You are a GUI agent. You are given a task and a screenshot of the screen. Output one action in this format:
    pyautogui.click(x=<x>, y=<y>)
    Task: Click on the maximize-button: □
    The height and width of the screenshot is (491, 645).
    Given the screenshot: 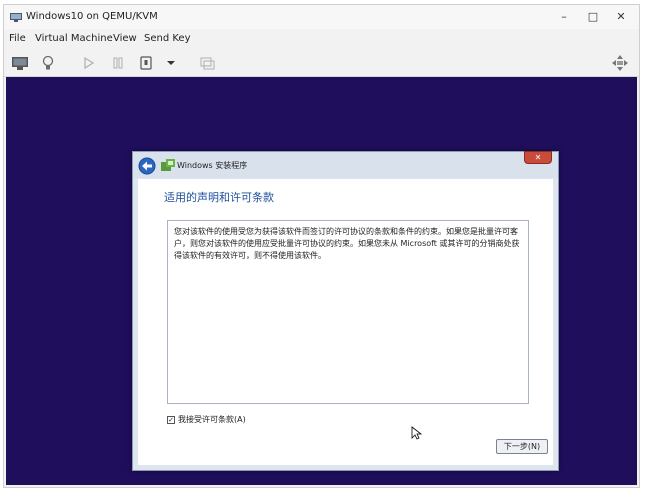 What is the action you would take?
    pyautogui.click(x=593, y=17)
    